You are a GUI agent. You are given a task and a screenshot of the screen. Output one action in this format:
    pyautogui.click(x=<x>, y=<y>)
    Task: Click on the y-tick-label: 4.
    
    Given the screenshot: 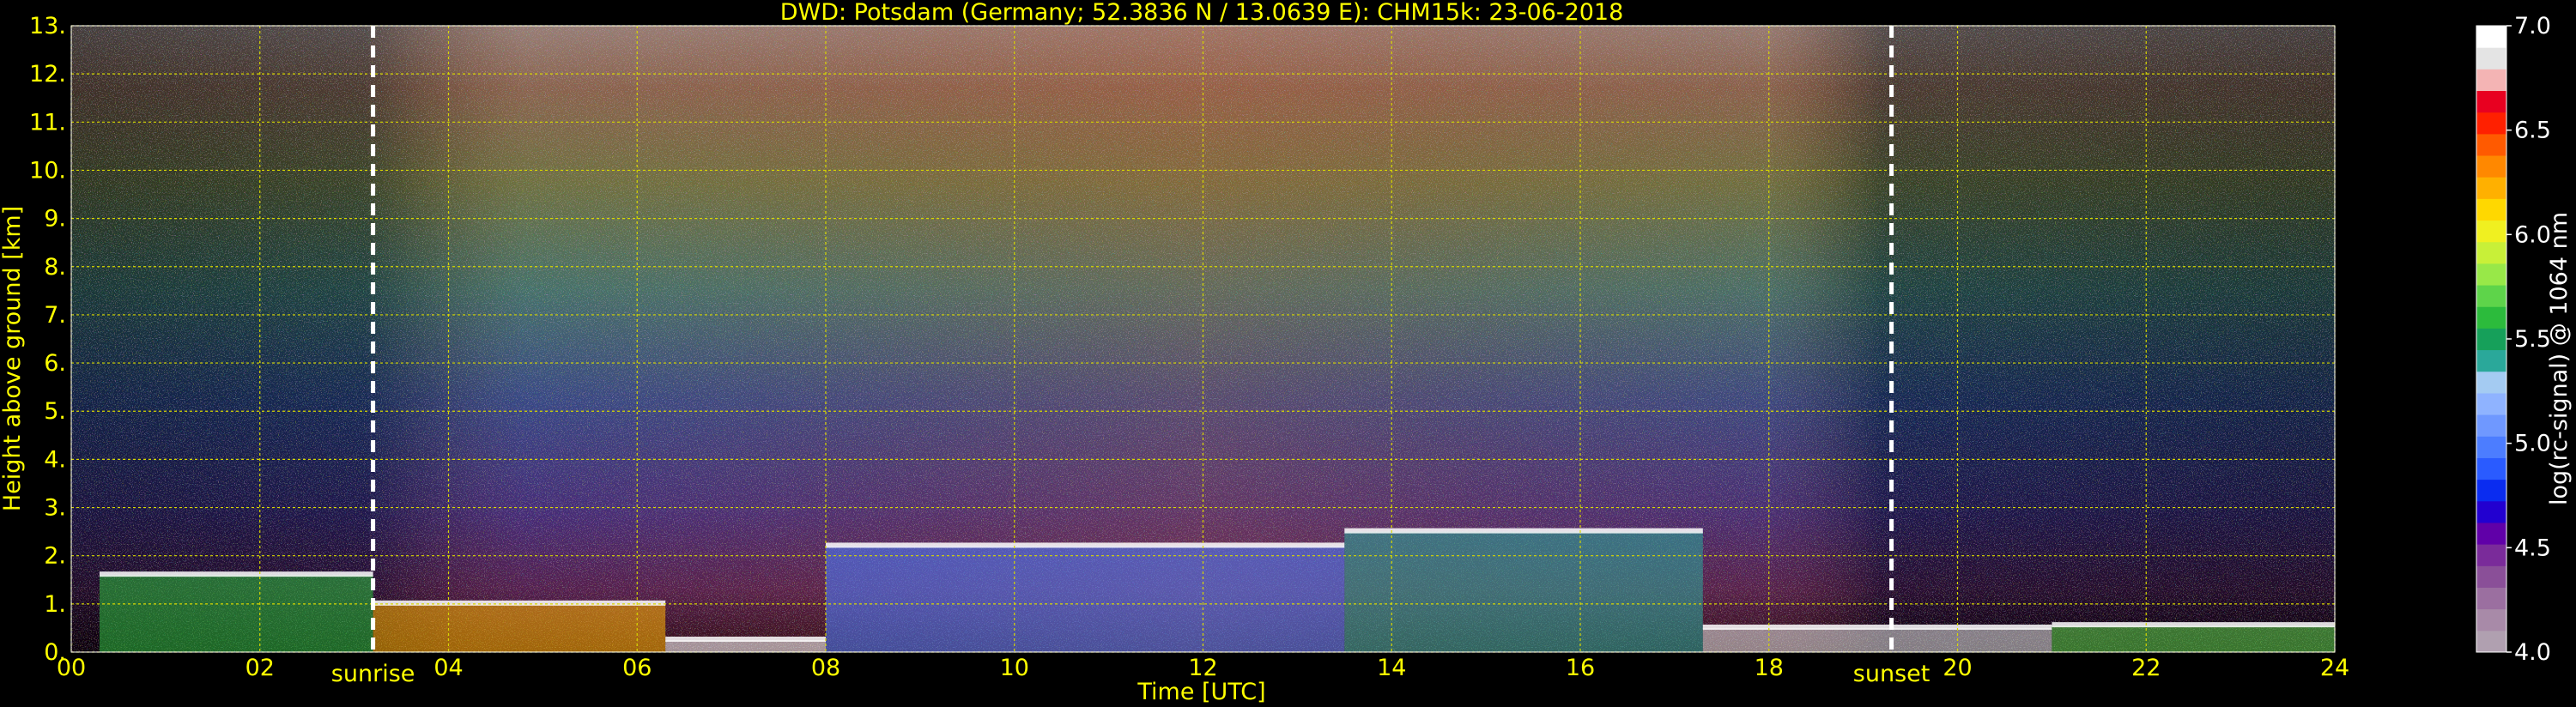 What is the action you would take?
    pyautogui.click(x=55, y=460)
    